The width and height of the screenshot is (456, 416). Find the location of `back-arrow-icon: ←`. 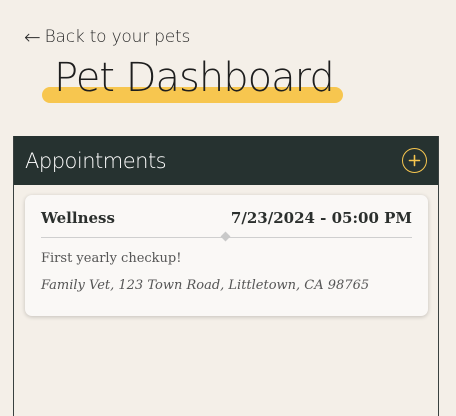

back-arrow-icon: ← is located at coordinates (32, 37).